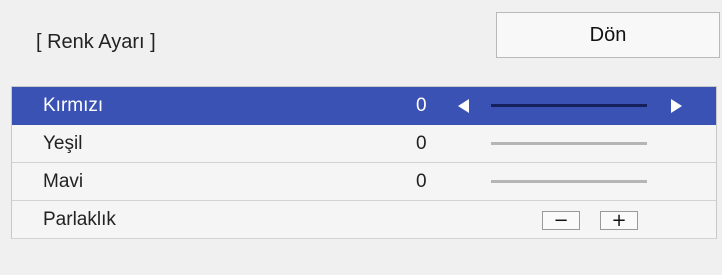 This screenshot has height=275, width=722. Describe the element at coordinates (73, 105) in the screenshot. I see `setting-label-red: Kırmızı` at that location.